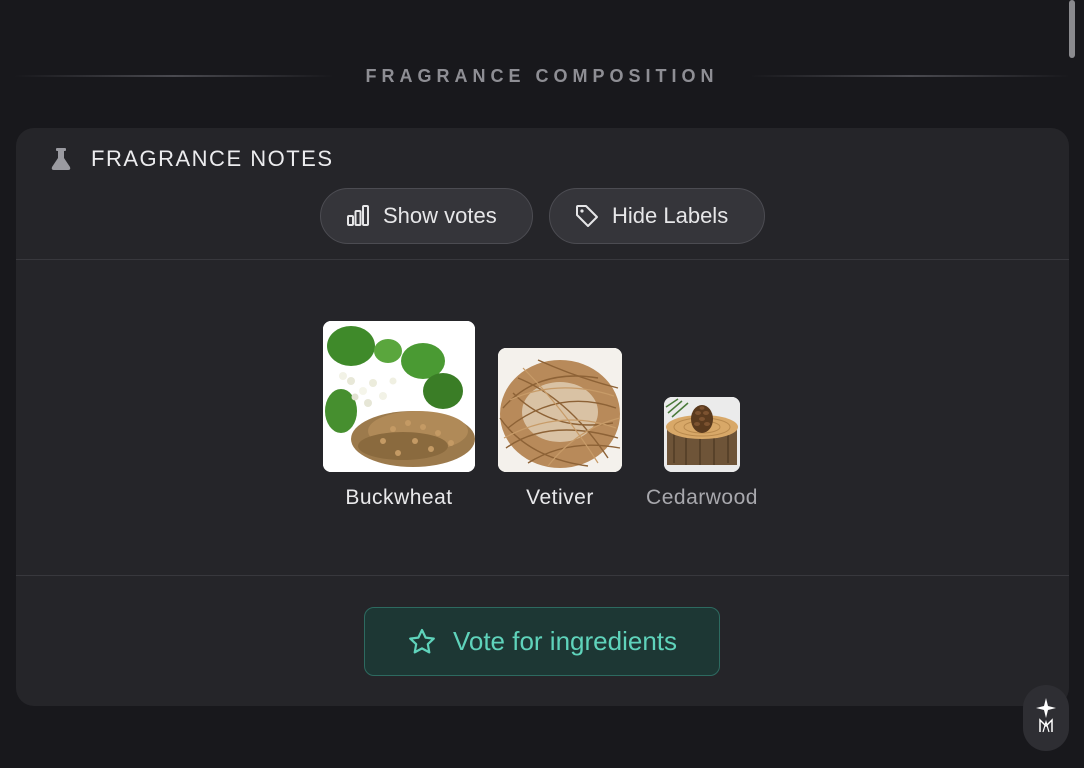 The width and height of the screenshot is (1084, 768). I want to click on note-item-buckwheat: Buckwheat, so click(399, 415).